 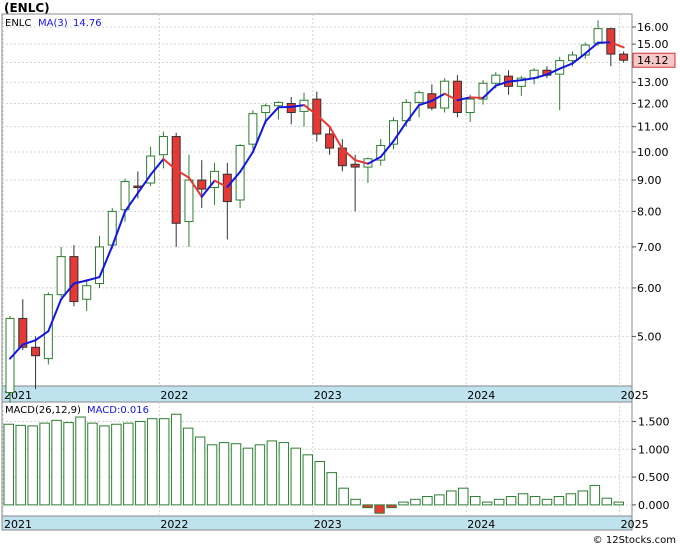 What do you see at coordinates (18, 524) in the screenshot?
I see `macd-x-tick-label: 2021` at bounding box center [18, 524].